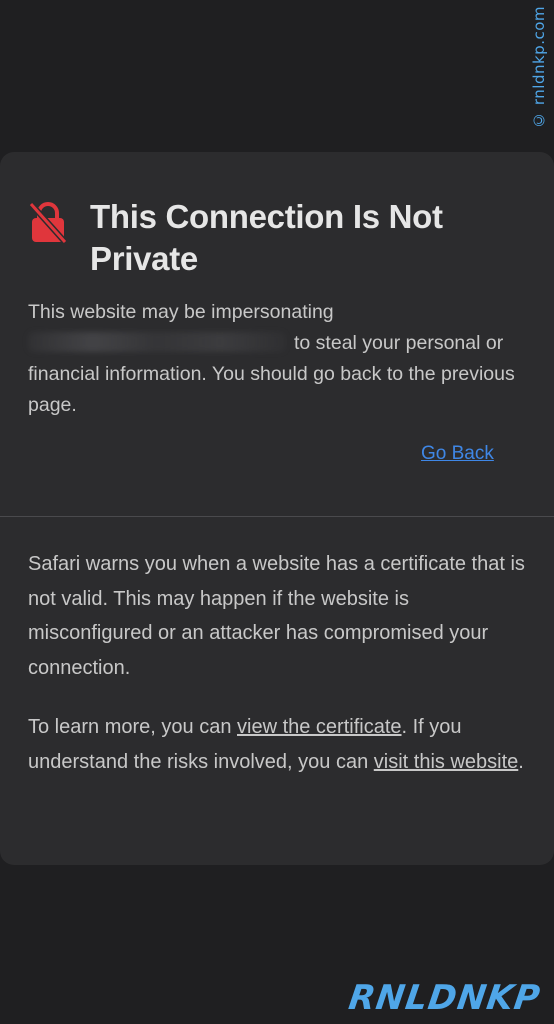  What do you see at coordinates (539, 67) in the screenshot?
I see `watermark-side-text: © rnldnkp.com` at bounding box center [539, 67].